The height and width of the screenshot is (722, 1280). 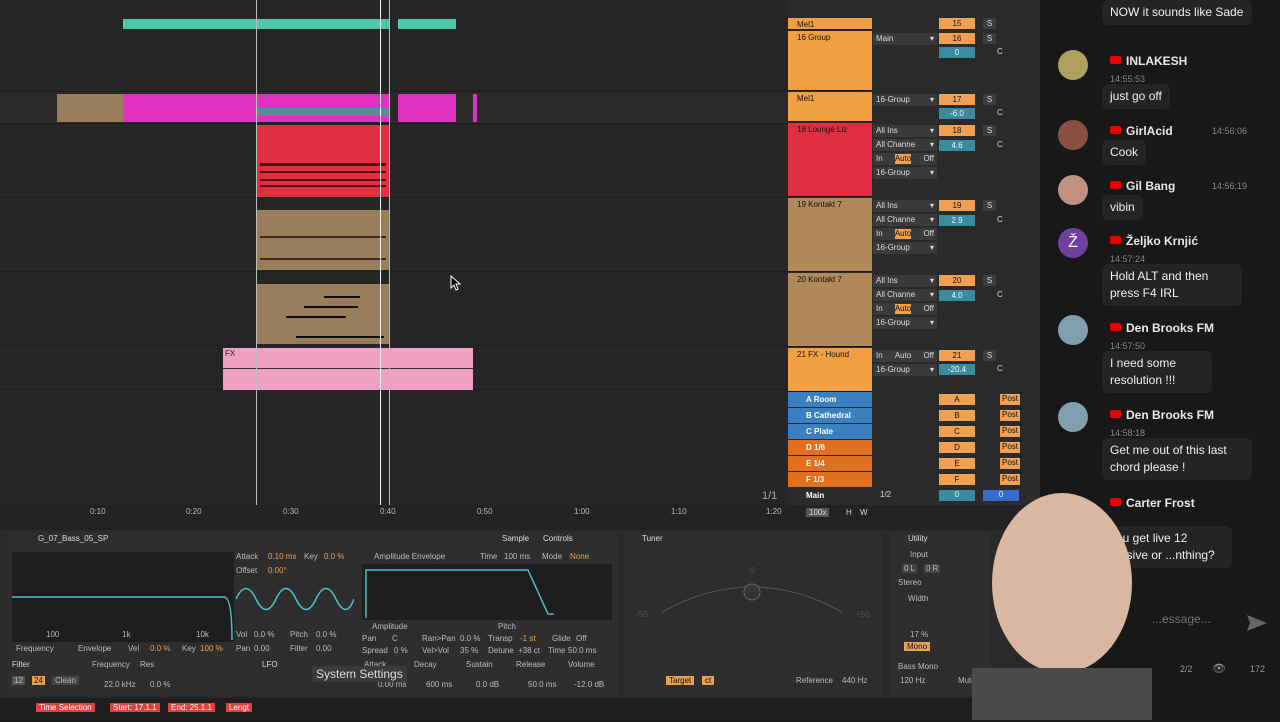 I want to click on username: Gil Bang, so click(x=1142, y=186).